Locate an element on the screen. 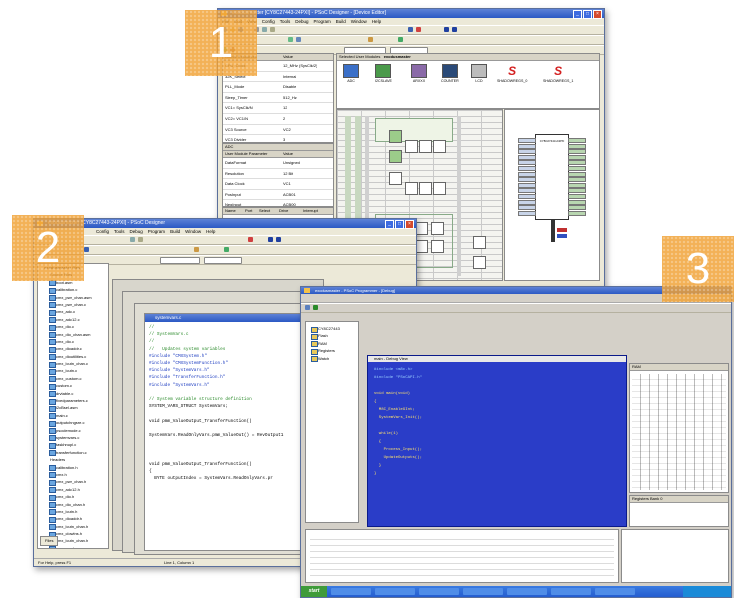  registers-tab: Registers Bank 0 is located at coordinates (679, 499).